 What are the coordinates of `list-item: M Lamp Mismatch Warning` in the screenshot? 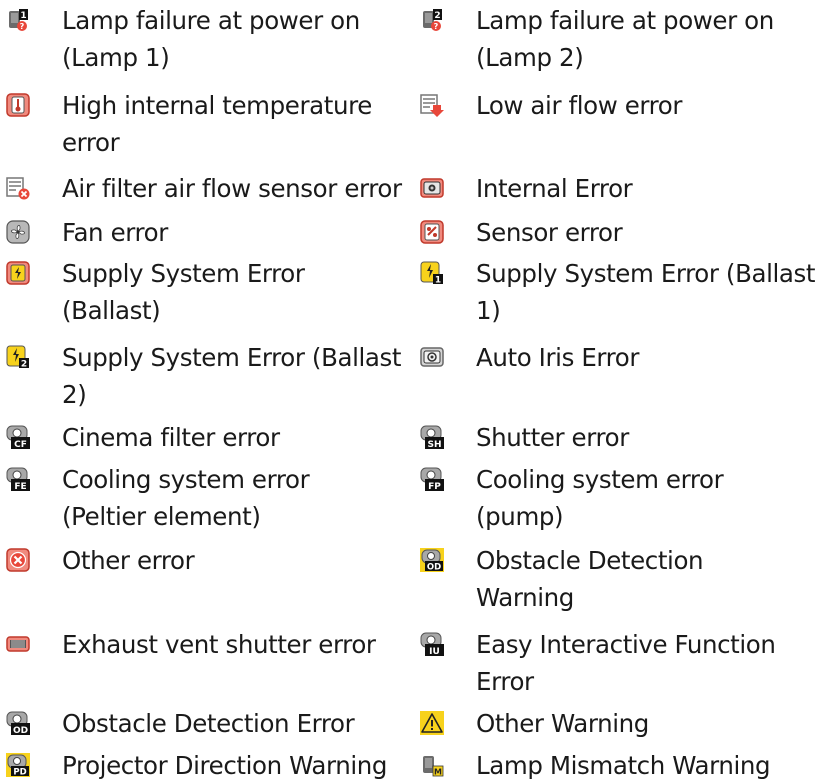 It's located at (620, 765).